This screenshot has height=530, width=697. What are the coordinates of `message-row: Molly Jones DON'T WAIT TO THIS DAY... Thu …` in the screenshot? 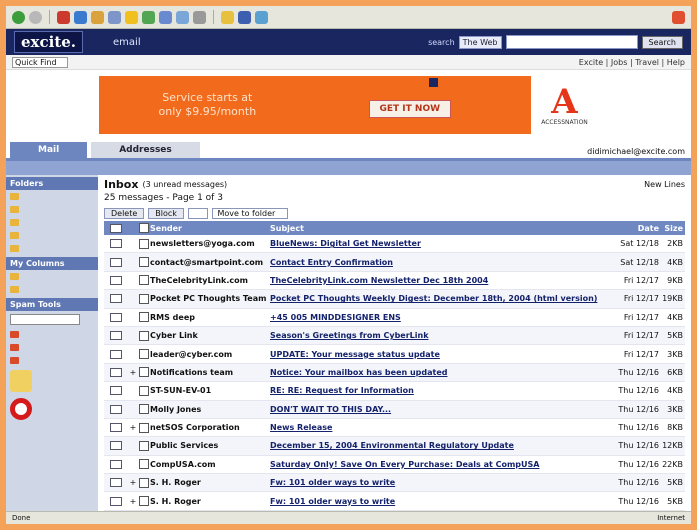 It's located at (394, 409).